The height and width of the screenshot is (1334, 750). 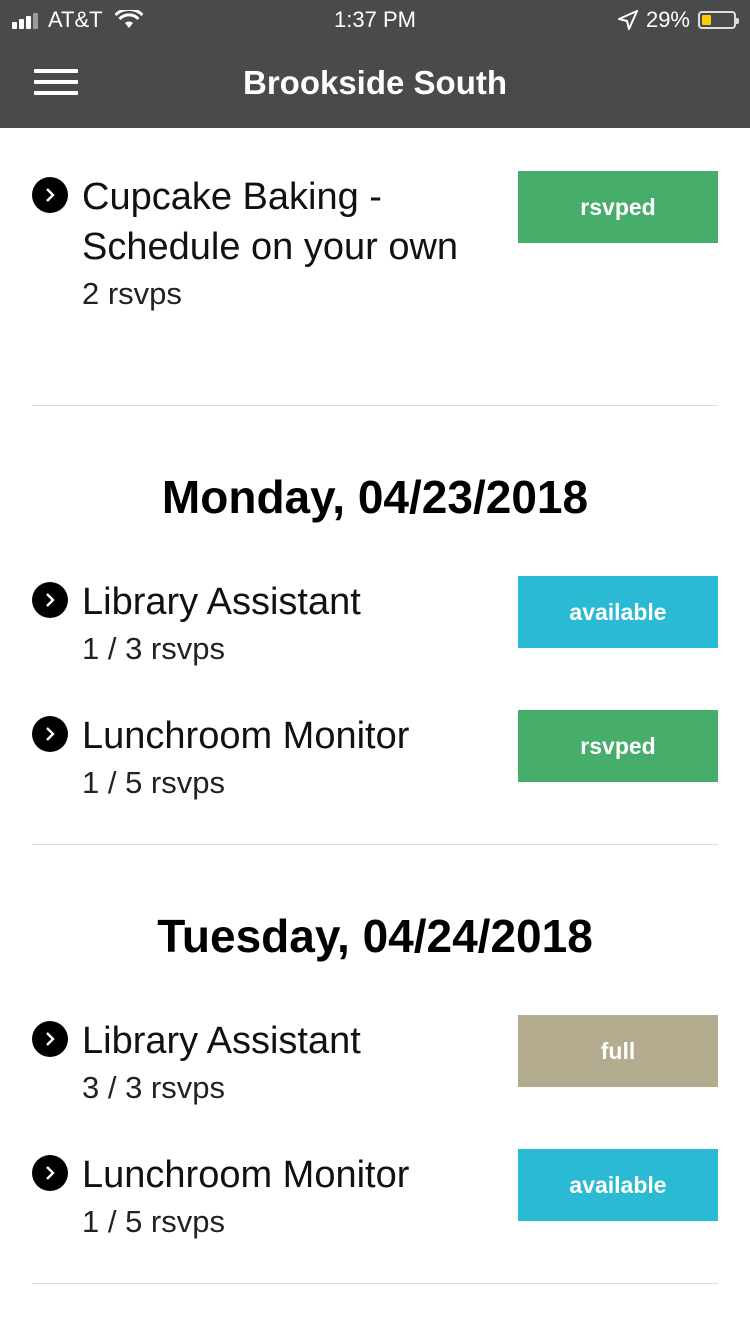 I want to click on top-bar: AT&T 1:37 PM 29% Brookside South, so click(x=375, y=64).